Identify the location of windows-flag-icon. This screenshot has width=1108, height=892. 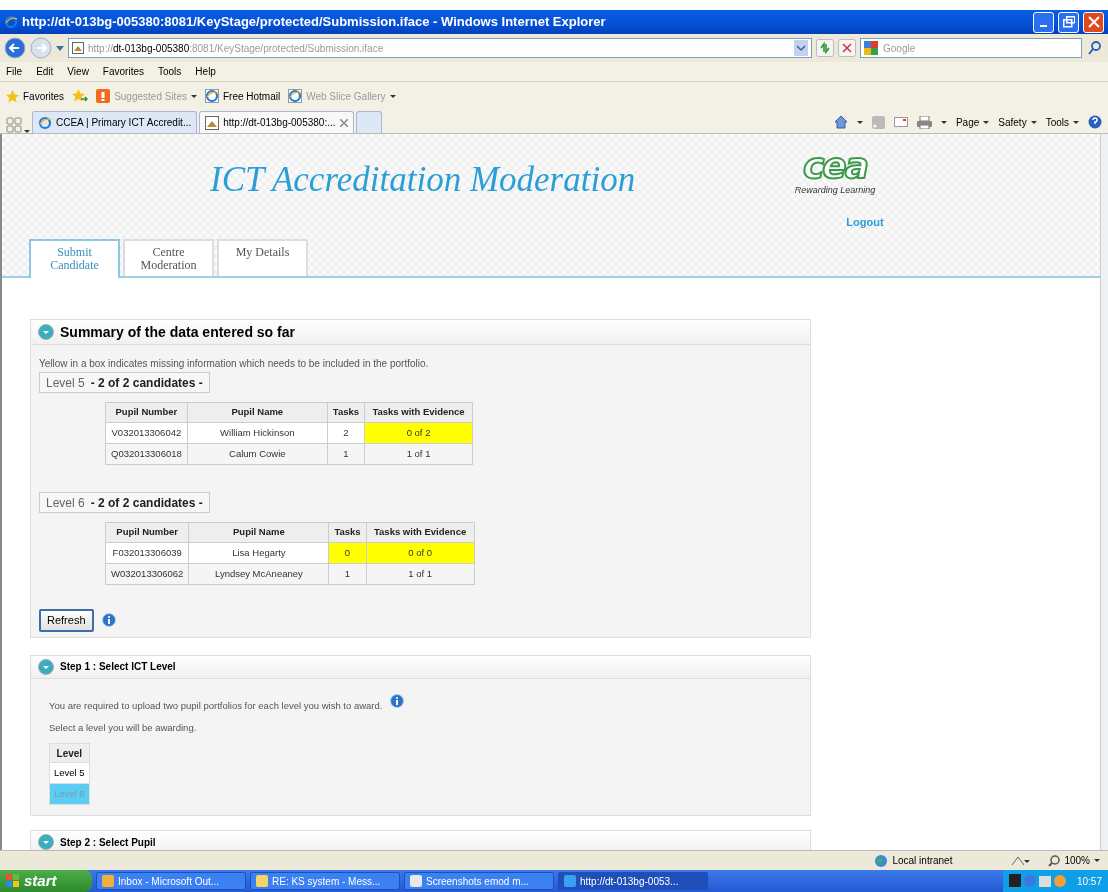
(13, 881).